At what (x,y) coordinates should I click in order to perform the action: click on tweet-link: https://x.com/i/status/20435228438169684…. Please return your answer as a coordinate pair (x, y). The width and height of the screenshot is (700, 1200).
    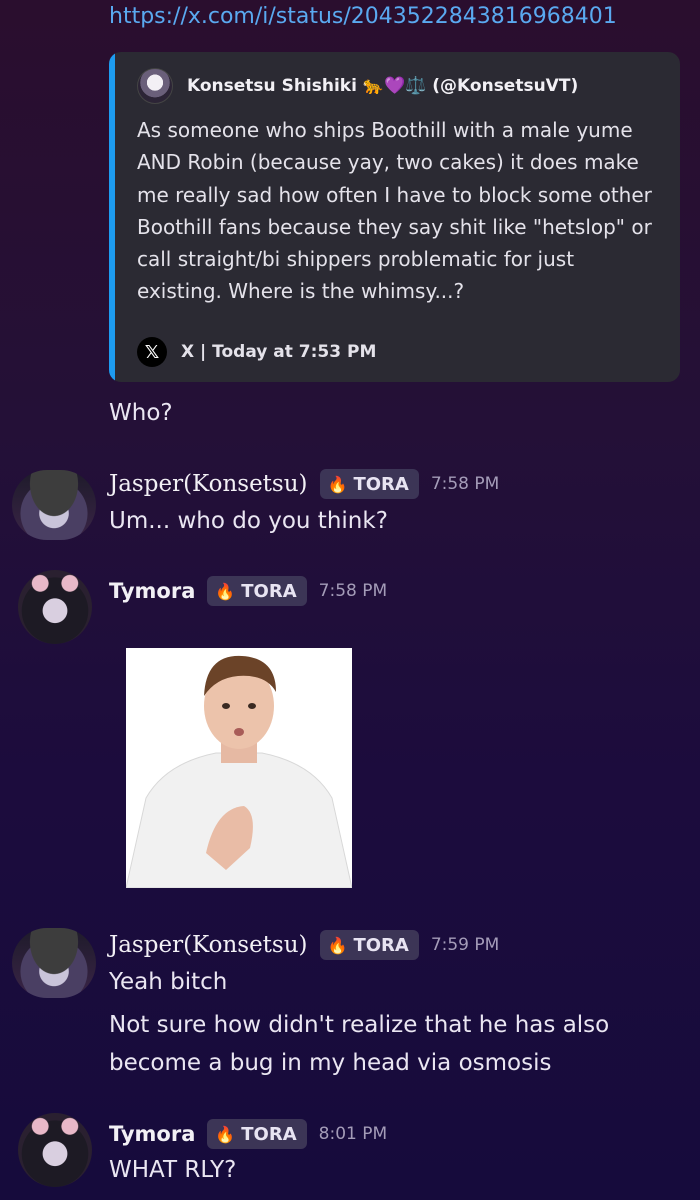
    Looking at the image, I should click on (363, 16).